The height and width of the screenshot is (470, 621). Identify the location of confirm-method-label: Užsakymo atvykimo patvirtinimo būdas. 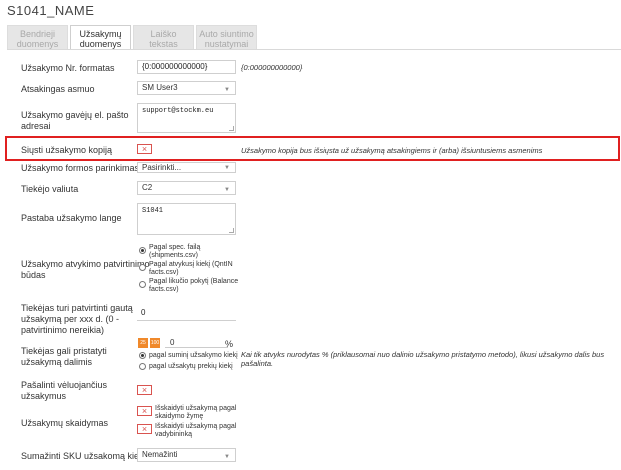
(85, 269).